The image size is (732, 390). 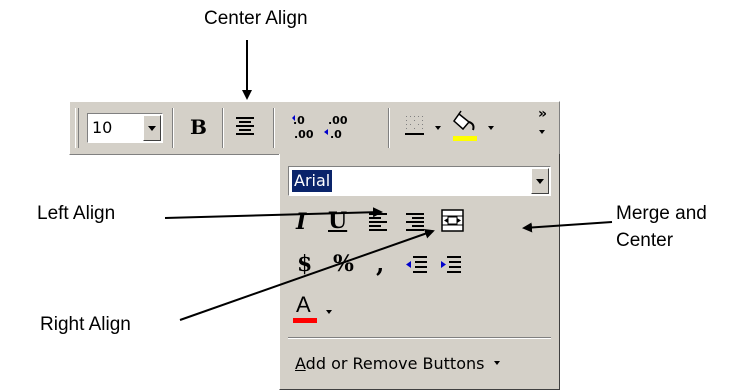 What do you see at coordinates (307, 274) in the screenshot?
I see `arrow-right-align` at bounding box center [307, 274].